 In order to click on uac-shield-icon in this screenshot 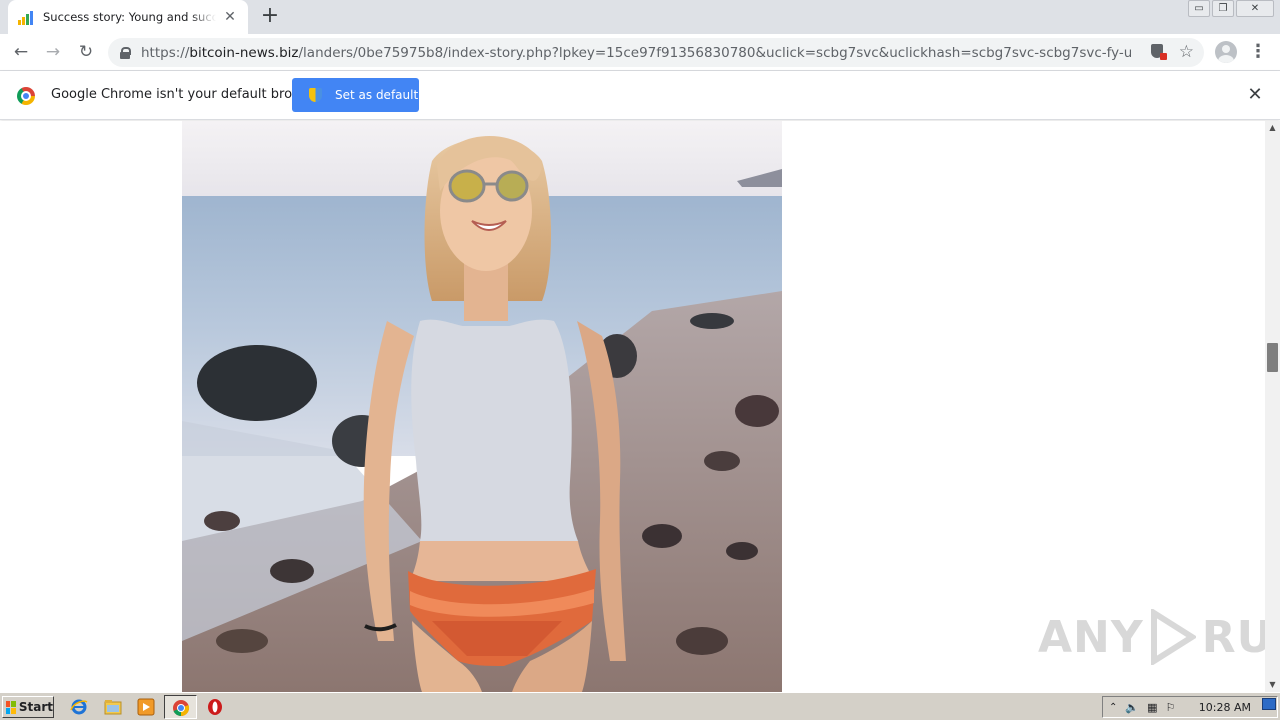, I will do `click(315, 95)`.